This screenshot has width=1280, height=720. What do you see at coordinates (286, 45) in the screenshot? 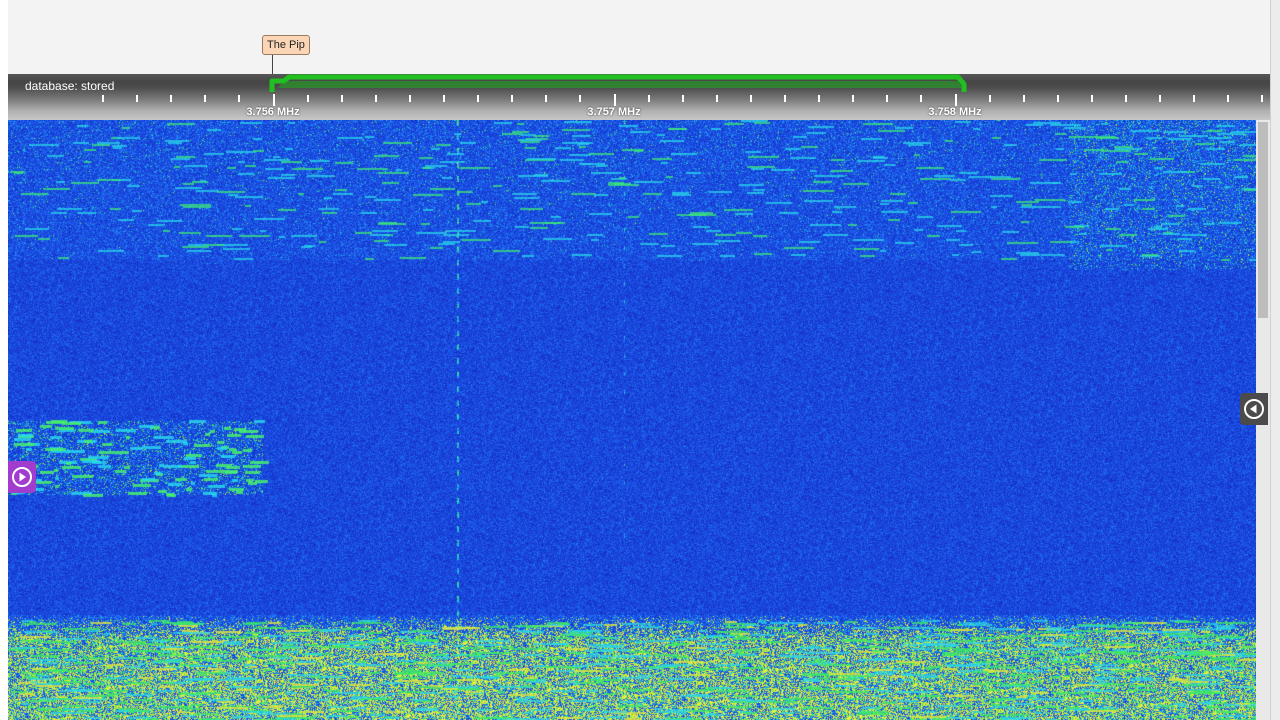
I see `station-marker-label: The Pip` at bounding box center [286, 45].